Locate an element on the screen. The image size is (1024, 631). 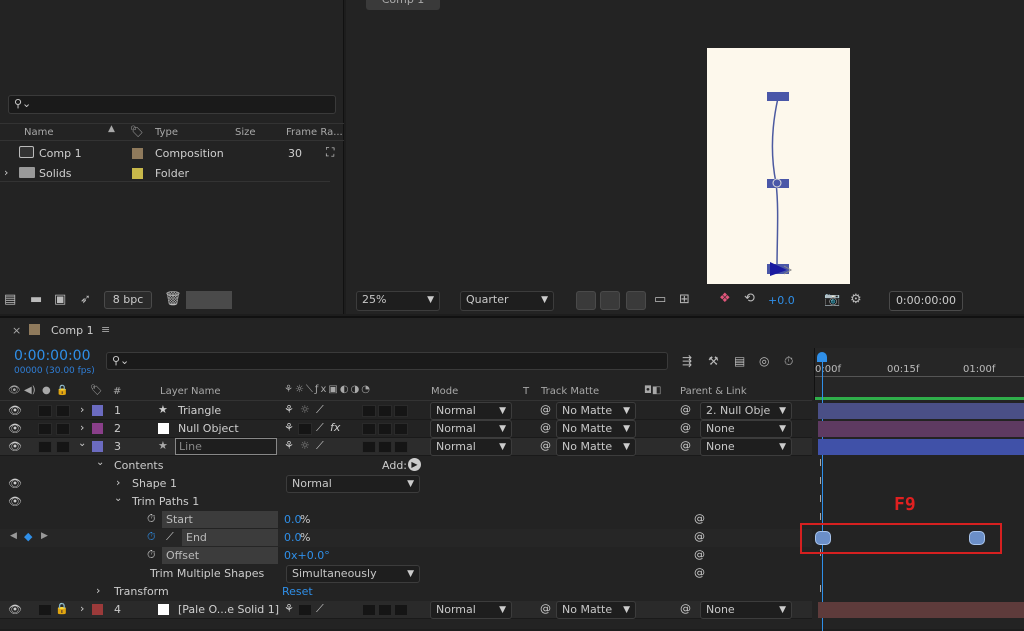
reset-link: Reset is located at coordinates (297, 591).